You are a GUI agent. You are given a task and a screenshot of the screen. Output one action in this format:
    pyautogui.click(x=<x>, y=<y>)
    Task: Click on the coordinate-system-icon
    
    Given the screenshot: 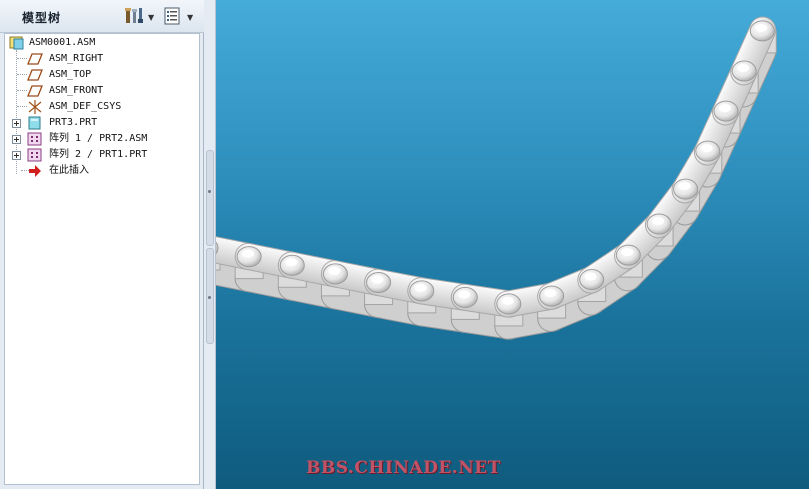 What is the action you would take?
    pyautogui.click(x=35, y=107)
    